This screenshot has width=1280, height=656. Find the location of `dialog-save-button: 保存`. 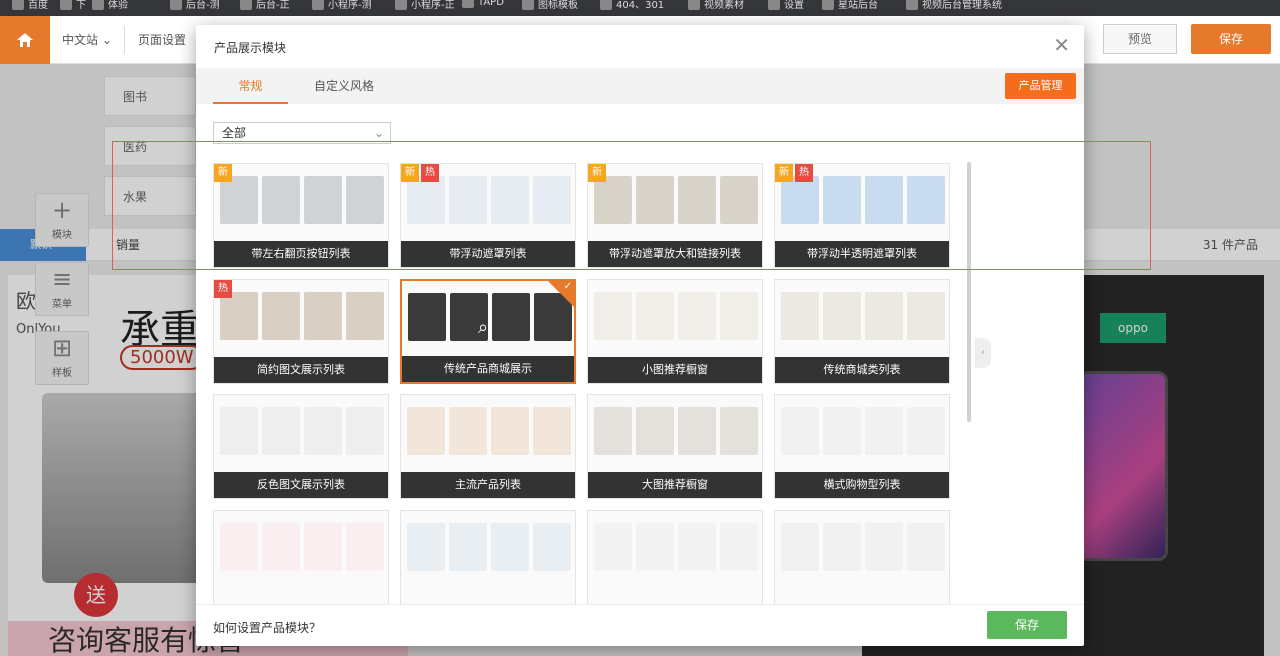

dialog-save-button: 保存 is located at coordinates (1027, 625).